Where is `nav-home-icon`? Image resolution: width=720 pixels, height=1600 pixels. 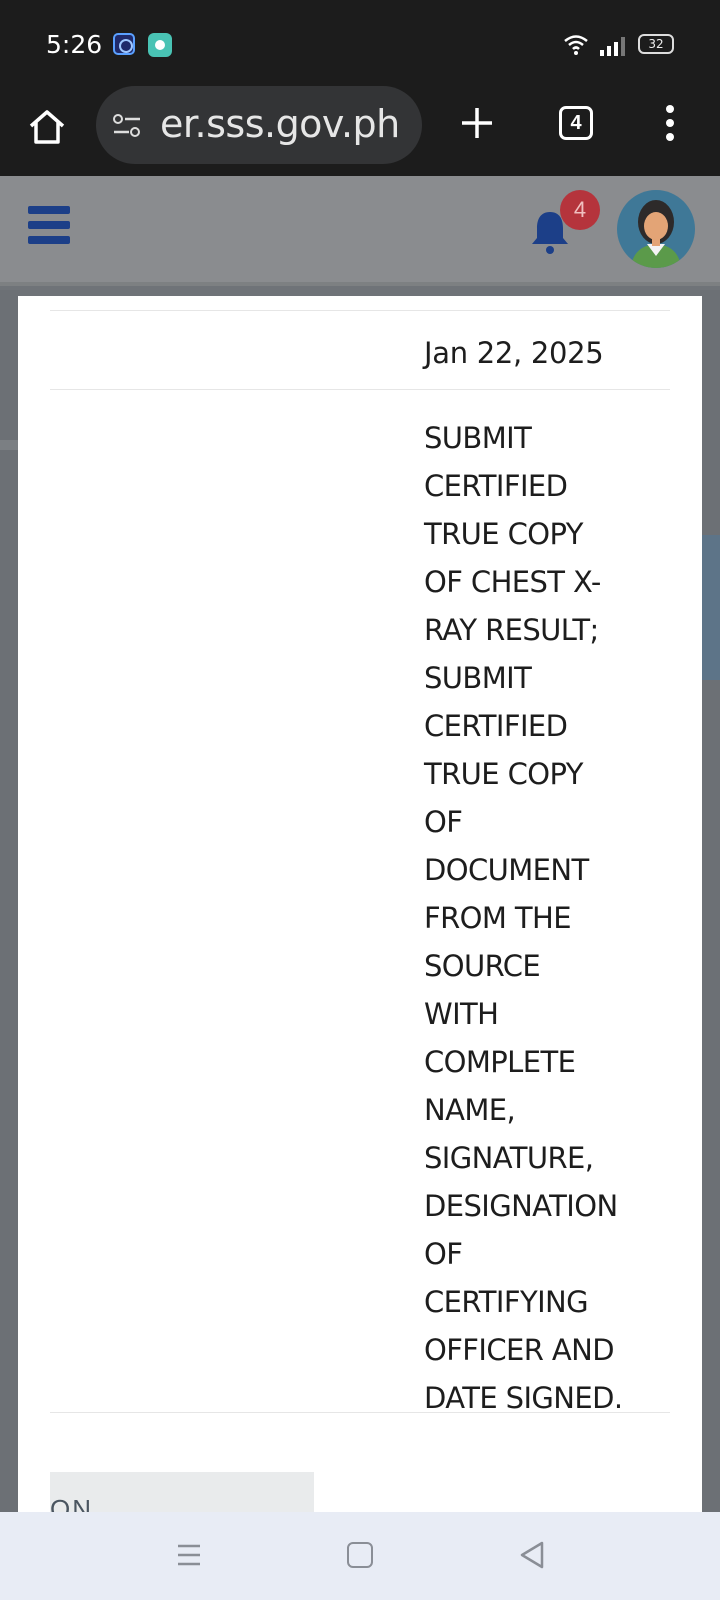
nav-home-icon is located at coordinates (360, 1555).